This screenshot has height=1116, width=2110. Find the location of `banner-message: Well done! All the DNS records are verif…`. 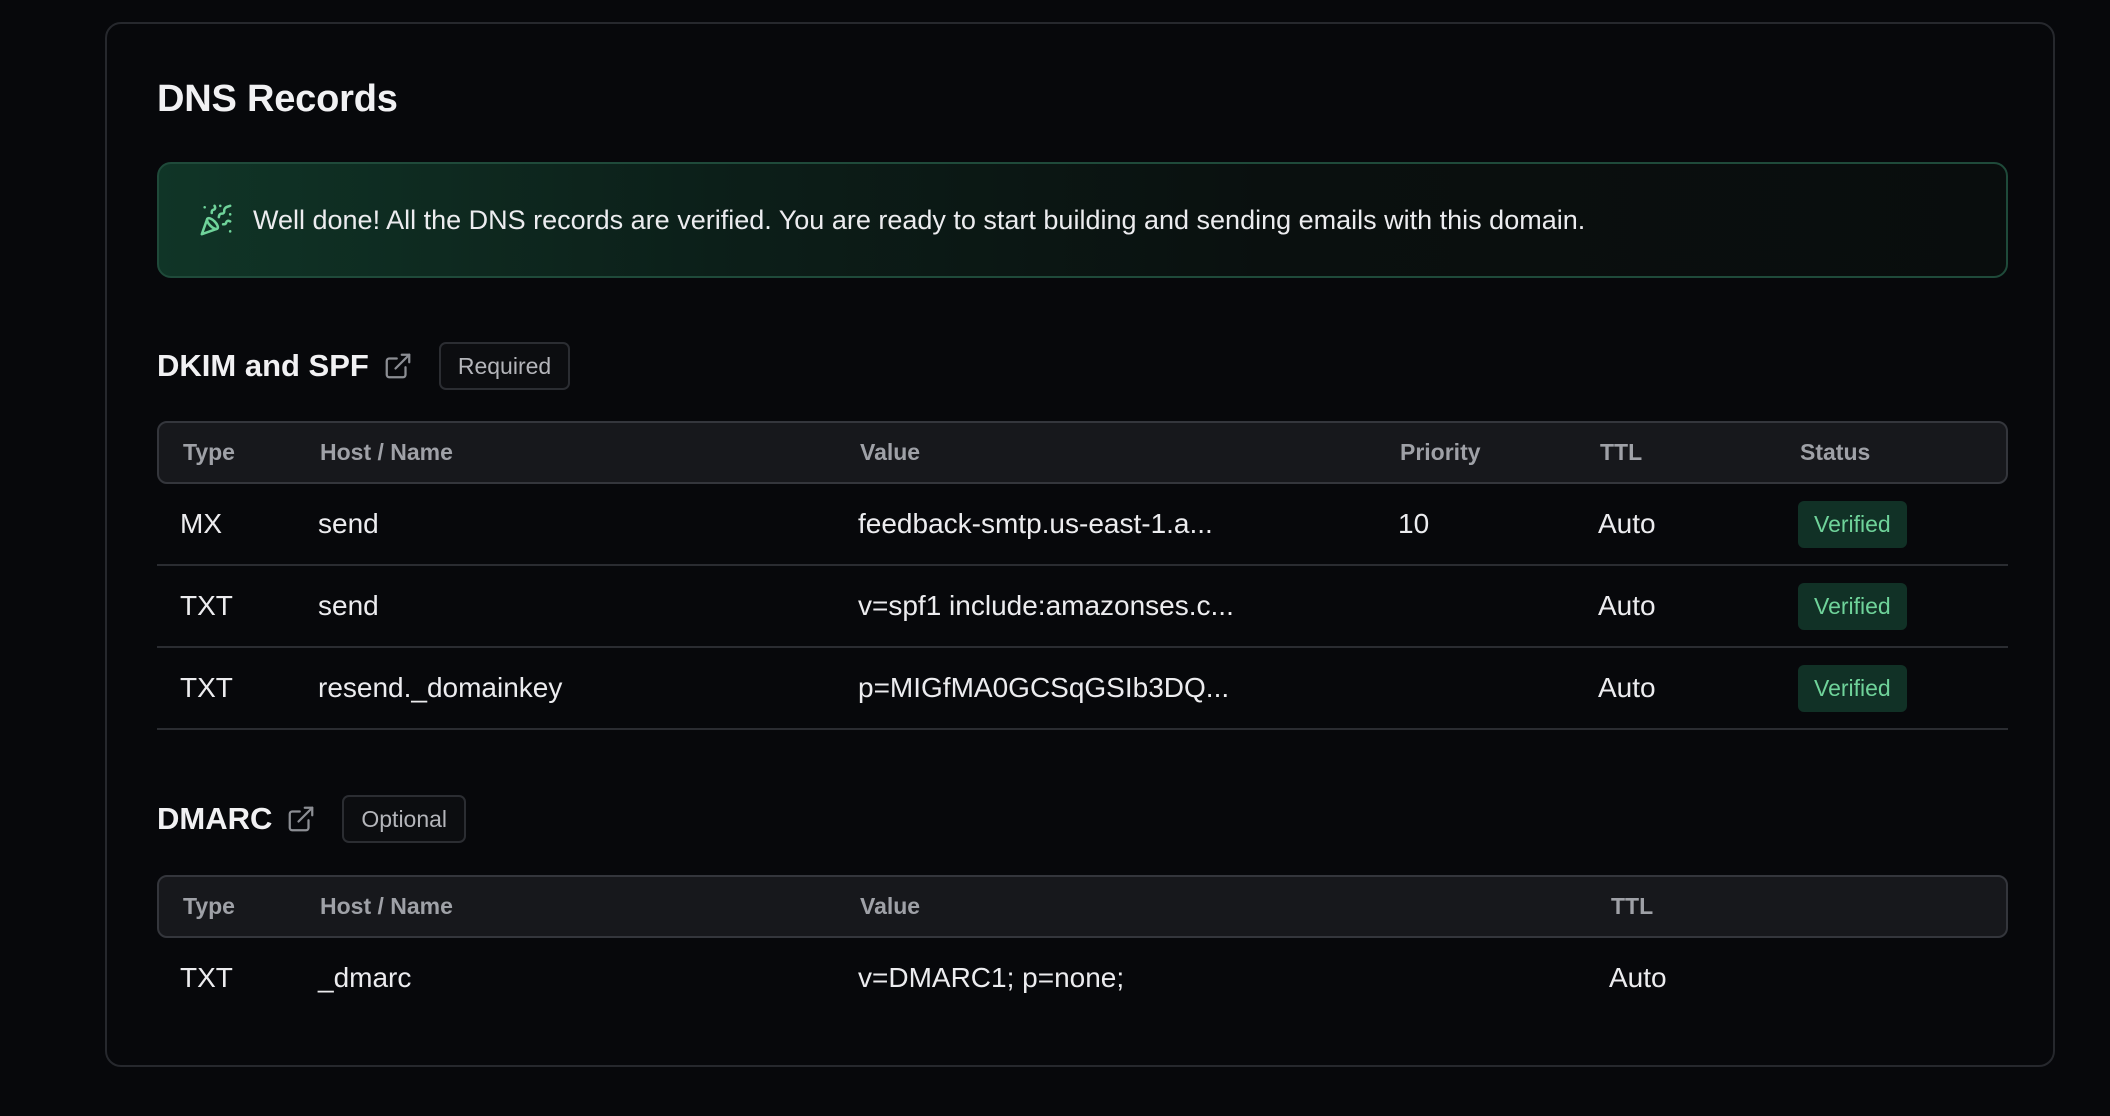

banner-message: Well done! All the DNS records are verif… is located at coordinates (919, 219).